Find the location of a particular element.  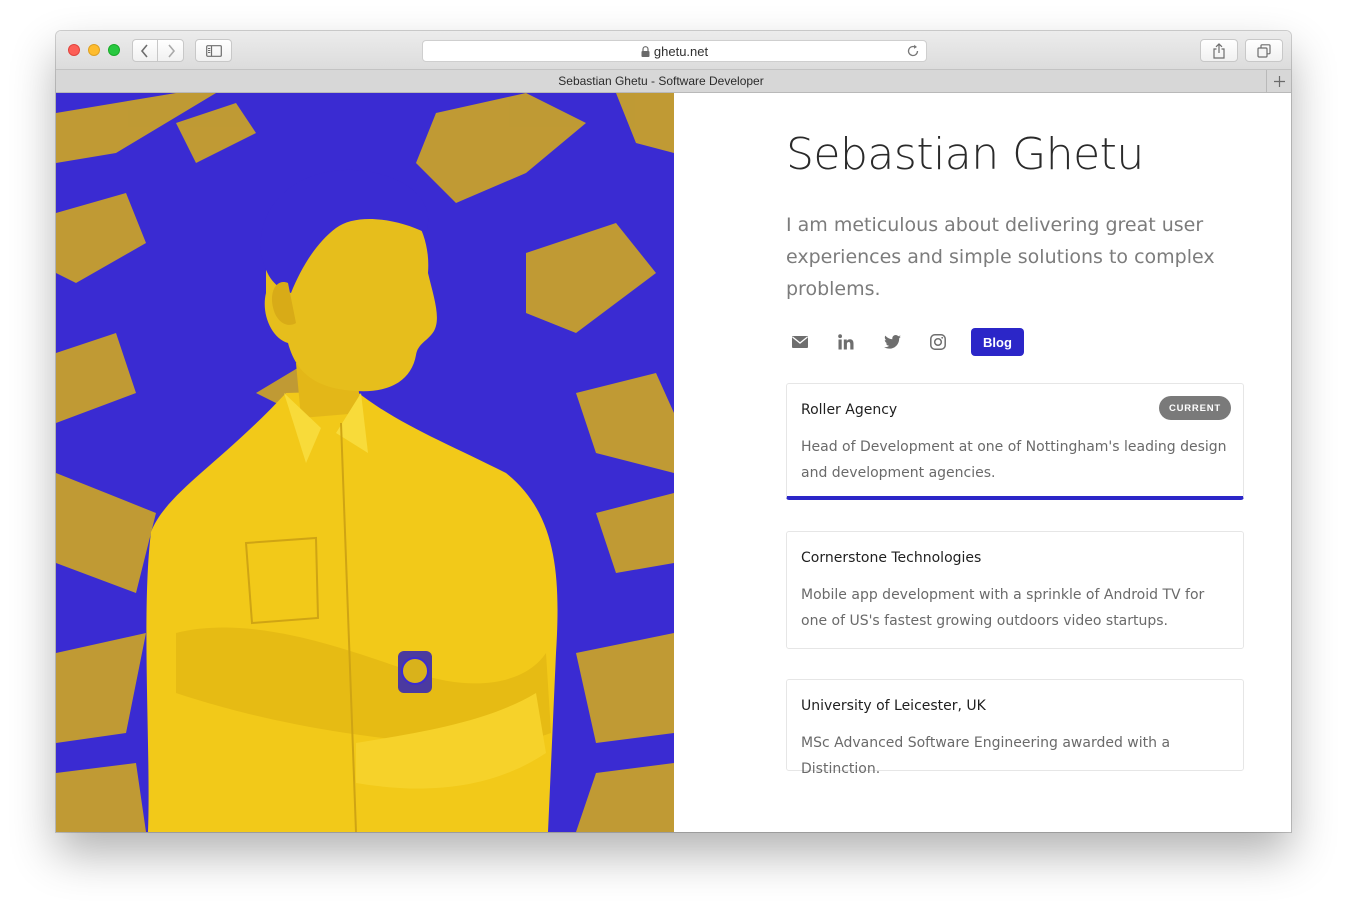

twitter-icon is located at coordinates (892, 342).